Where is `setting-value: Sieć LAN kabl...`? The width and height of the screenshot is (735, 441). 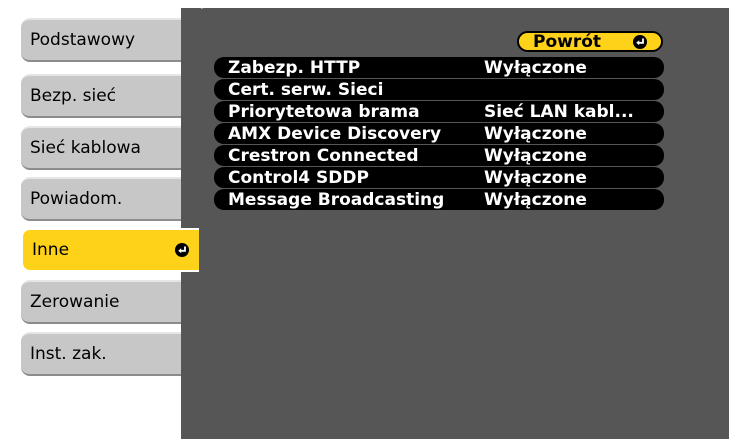
setting-value: Sieć LAN kabl... is located at coordinates (559, 111).